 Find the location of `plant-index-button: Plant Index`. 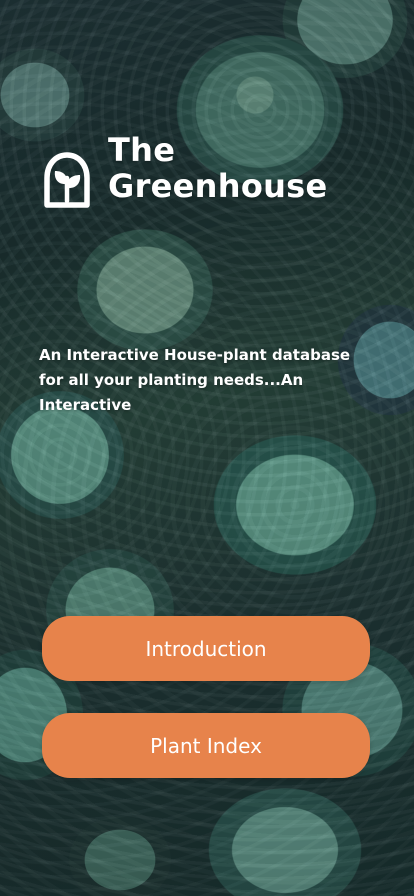

plant-index-button: Plant Index is located at coordinates (206, 745).